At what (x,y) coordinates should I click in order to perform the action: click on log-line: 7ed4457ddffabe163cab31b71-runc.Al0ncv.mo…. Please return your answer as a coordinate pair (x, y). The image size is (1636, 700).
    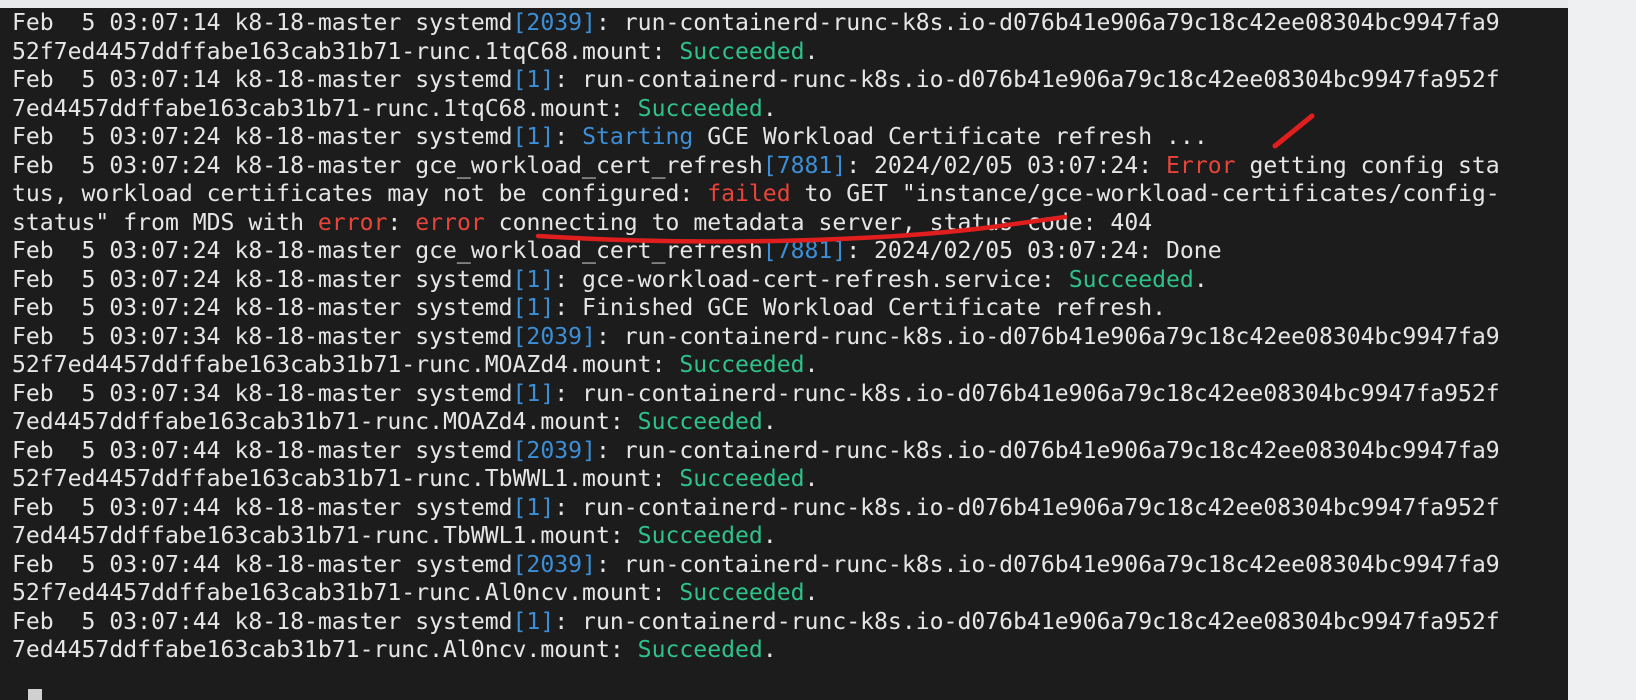
    Looking at the image, I should click on (822, 650).